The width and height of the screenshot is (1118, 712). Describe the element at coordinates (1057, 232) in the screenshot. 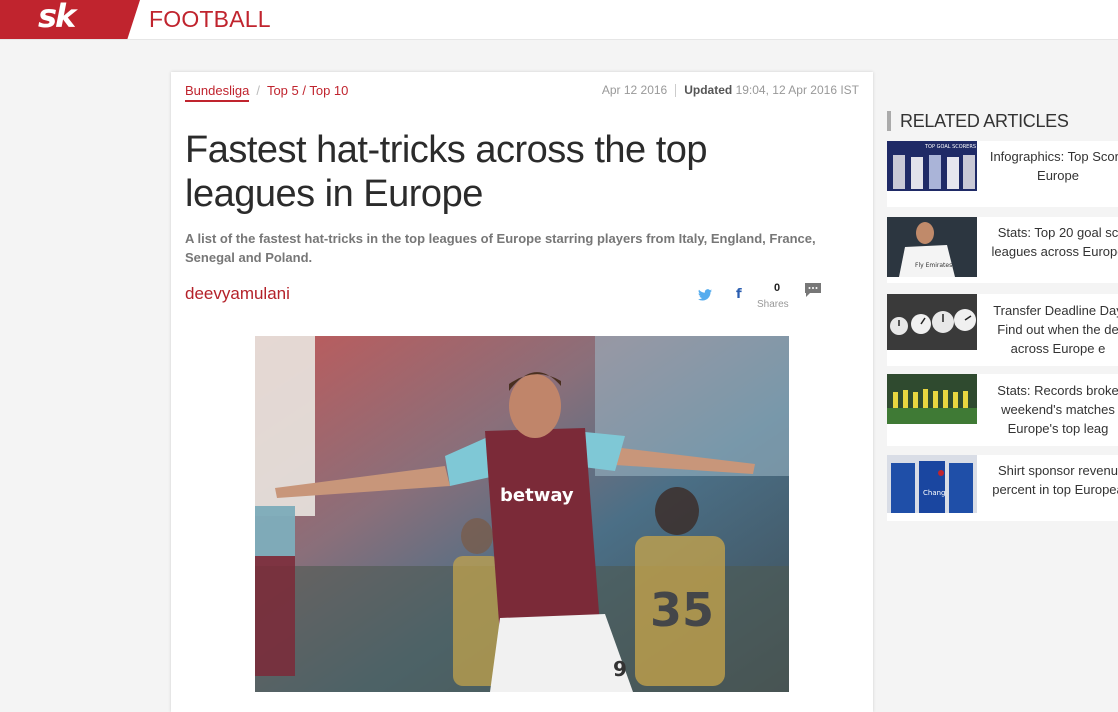

I see `related-title-line: Stats: Top 20 goal sc` at that location.